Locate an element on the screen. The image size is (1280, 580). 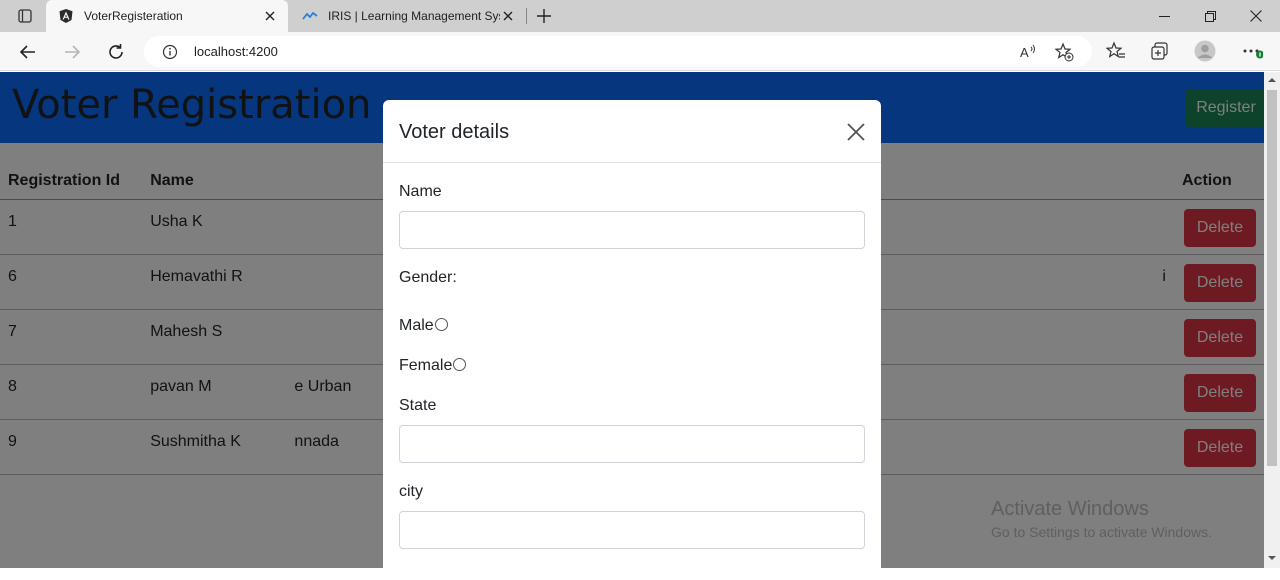
read-aloud-icon: A is located at coordinates (1028, 52).